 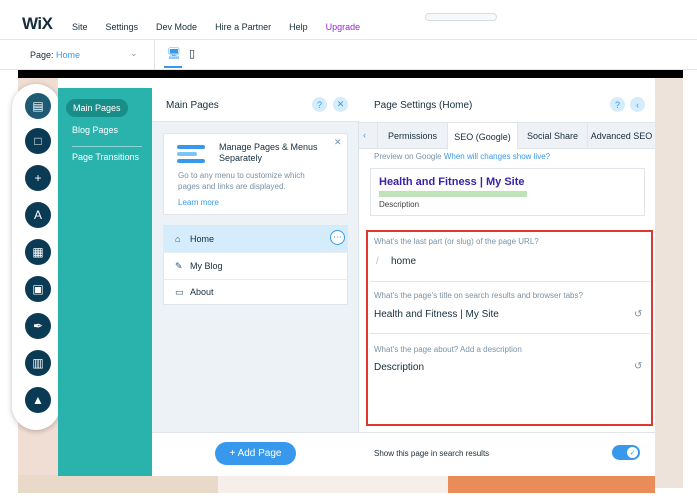 I want to click on active-device-indicator, so click(x=173, y=67).